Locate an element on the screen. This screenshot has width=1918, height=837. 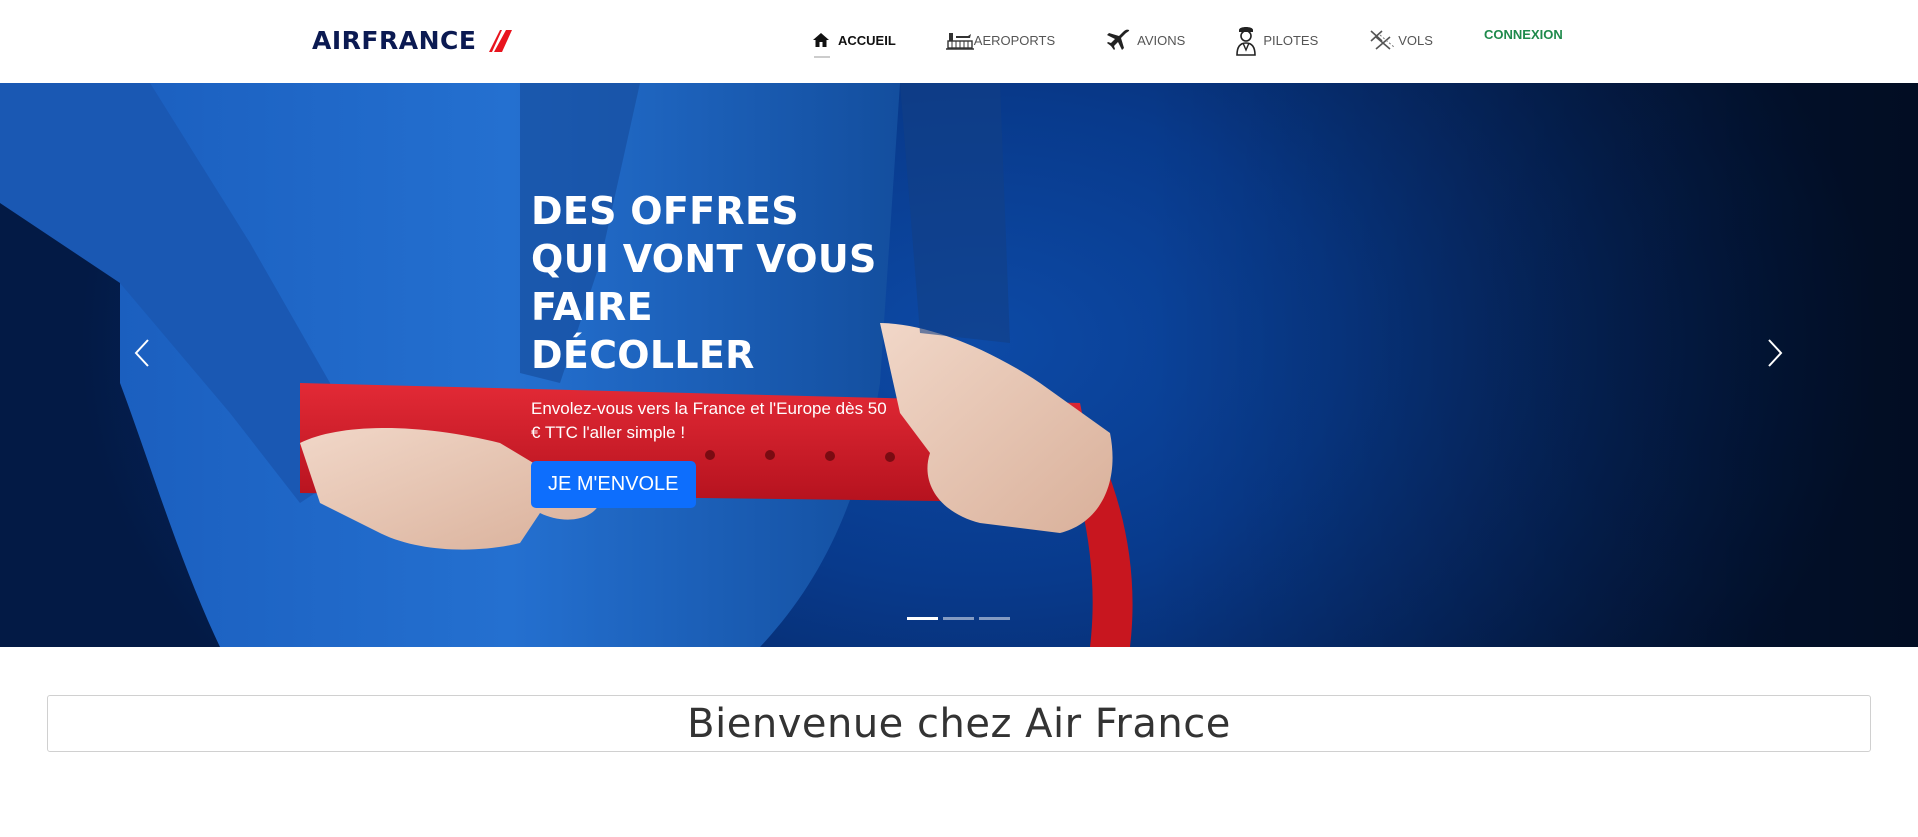
chevron-left-icon is located at coordinates (141, 353).